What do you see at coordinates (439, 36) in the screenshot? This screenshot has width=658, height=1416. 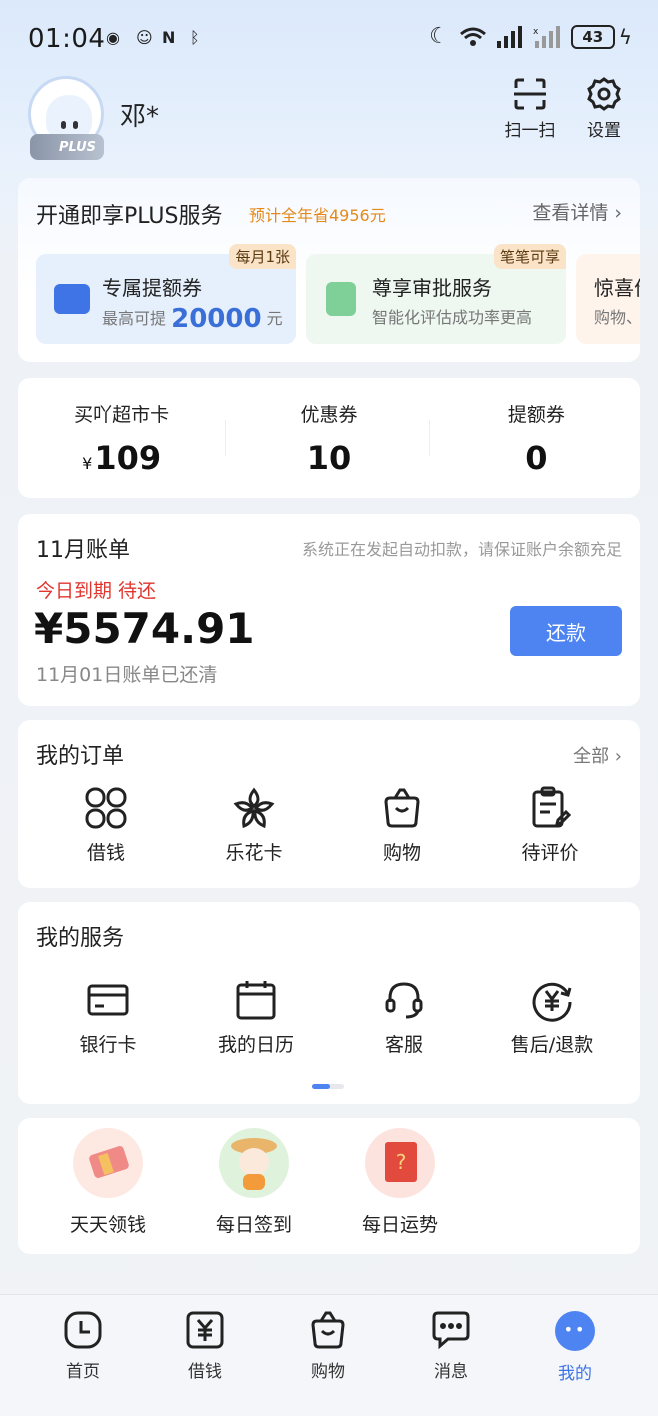 I see `do-not-disturb-icon: ☾` at bounding box center [439, 36].